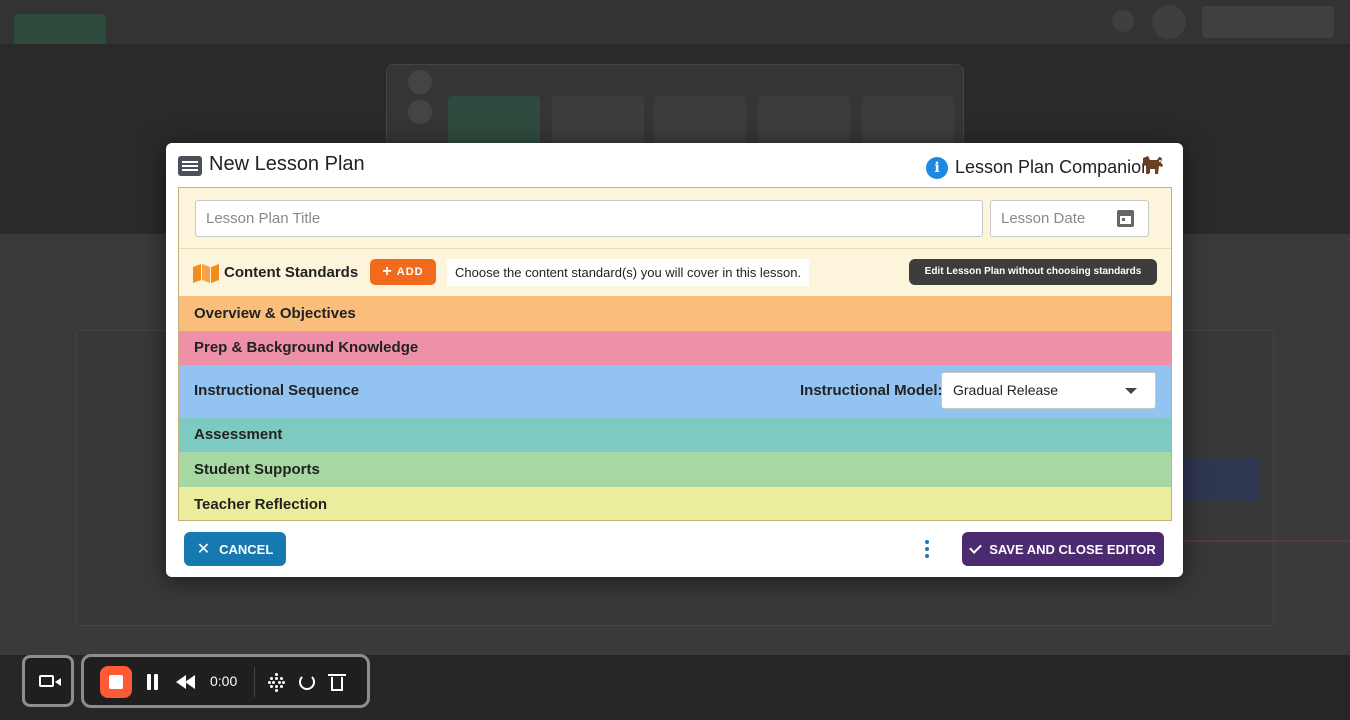 This screenshot has height=720, width=1350. What do you see at coordinates (410, 272) in the screenshot?
I see `add-standards-label: ADD` at bounding box center [410, 272].